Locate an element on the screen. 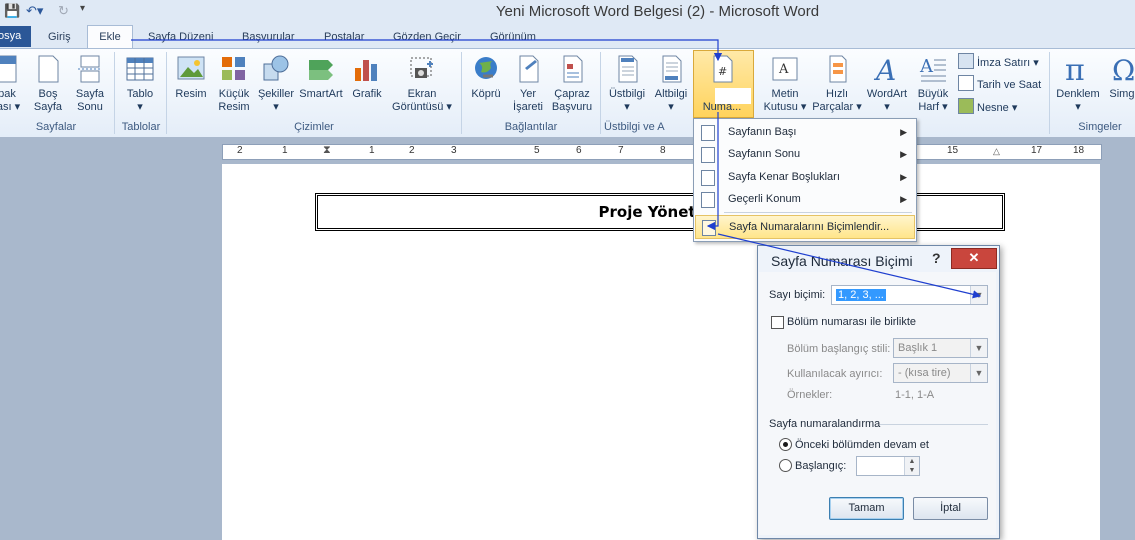  drop-cap-button: A Büyük Harf ▾ is located at coordinates (933, 84).